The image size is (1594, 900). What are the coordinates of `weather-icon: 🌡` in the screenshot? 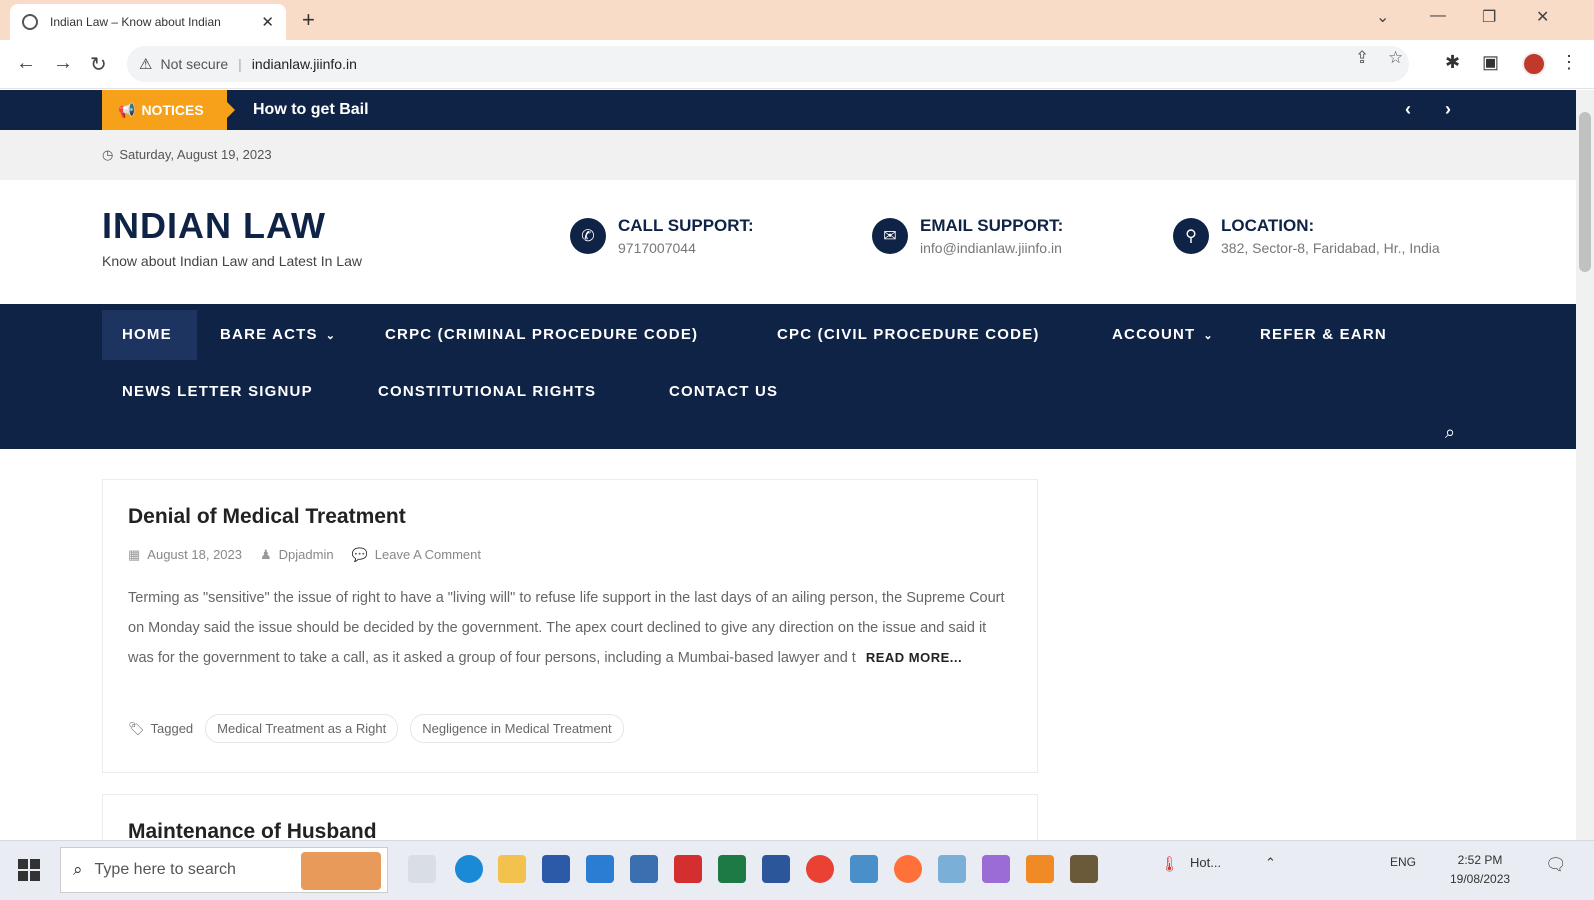 It's located at (1169, 864).